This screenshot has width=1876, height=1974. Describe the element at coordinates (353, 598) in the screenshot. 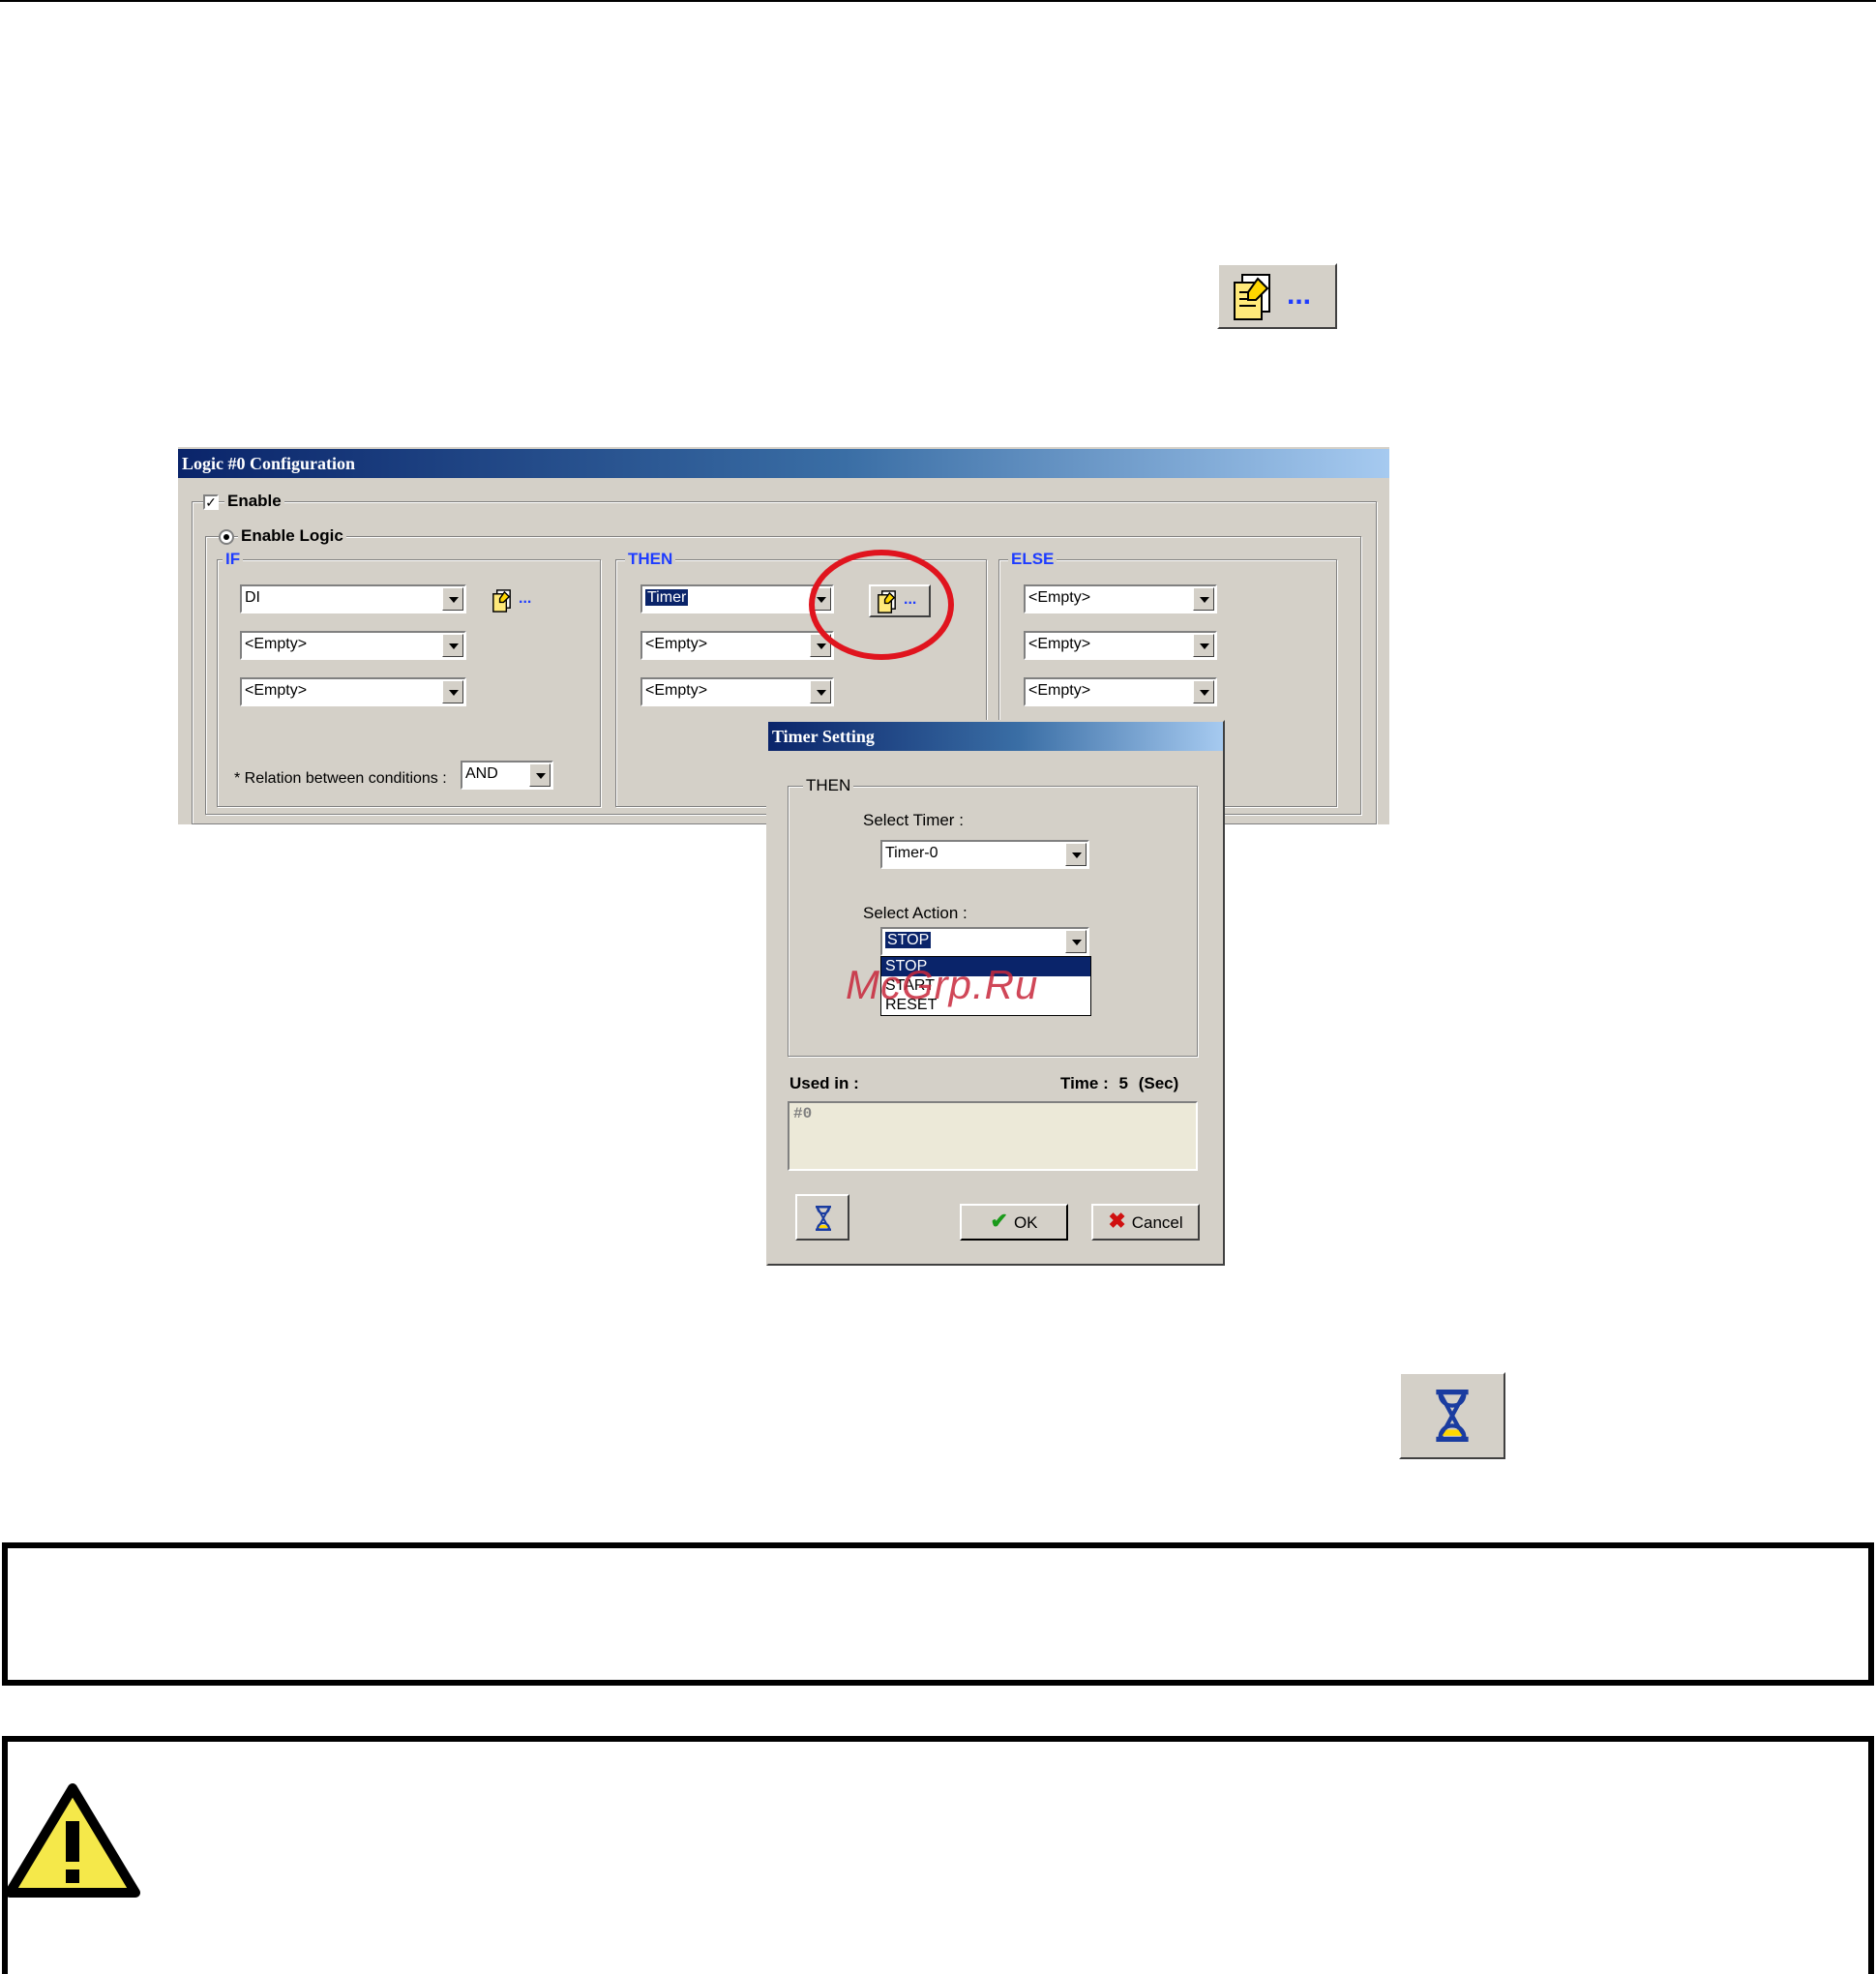

I see `if-condition-1: DI` at that location.